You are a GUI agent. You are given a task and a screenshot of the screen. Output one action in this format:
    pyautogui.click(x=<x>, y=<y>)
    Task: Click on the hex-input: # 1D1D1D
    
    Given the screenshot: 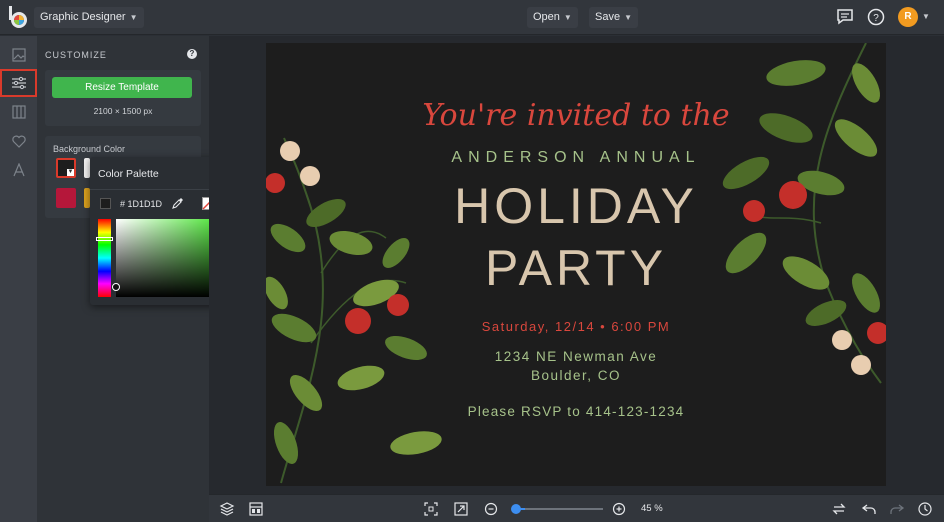 What is the action you would take?
    pyautogui.click(x=141, y=204)
    